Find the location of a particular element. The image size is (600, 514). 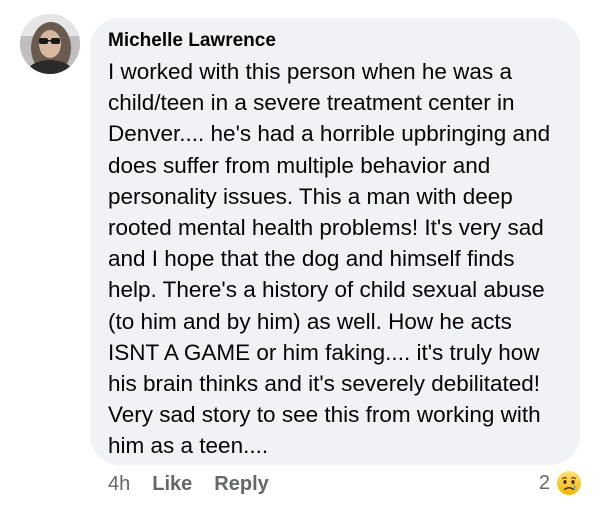

reaction-count: 2 is located at coordinates (544, 482).